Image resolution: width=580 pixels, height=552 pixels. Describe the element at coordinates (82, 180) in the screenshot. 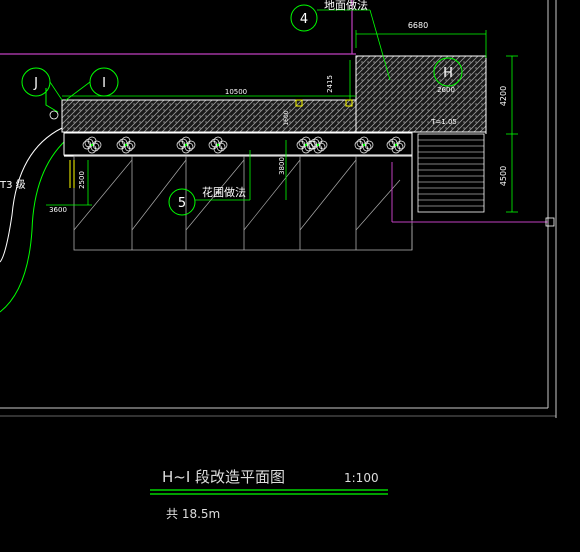

I see `dim-left-depth: 2500` at that location.